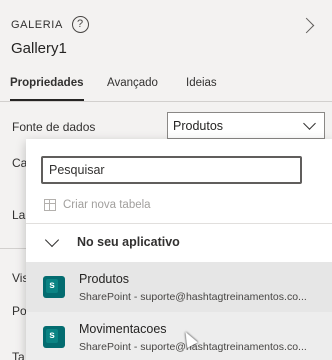 Image resolution: width=332 pixels, height=360 pixels. What do you see at coordinates (179, 223) in the screenshot?
I see `dropdown-divider` at bounding box center [179, 223].